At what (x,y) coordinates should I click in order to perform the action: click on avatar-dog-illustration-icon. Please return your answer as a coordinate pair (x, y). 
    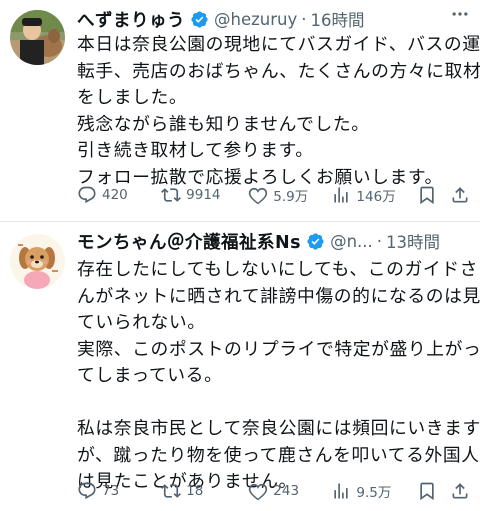
    Looking at the image, I should click on (37, 261).